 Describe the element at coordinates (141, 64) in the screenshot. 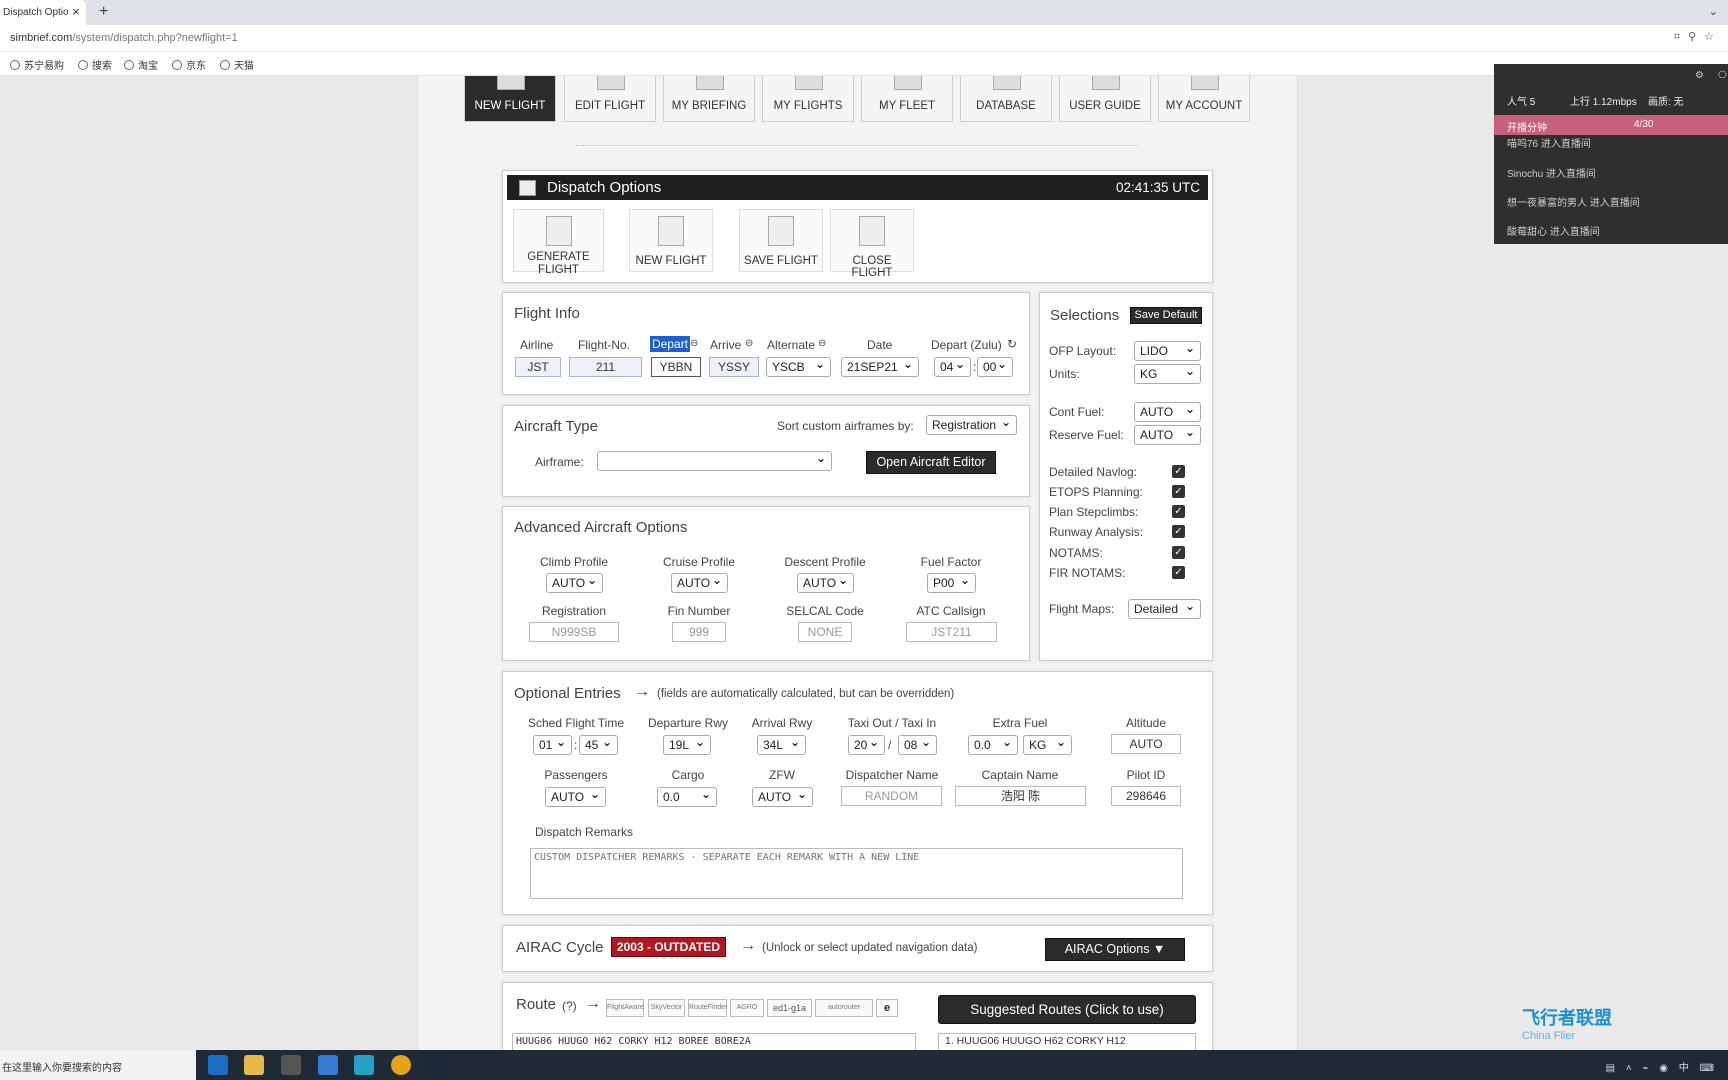

I see `bookmark-item: 淘宝` at that location.